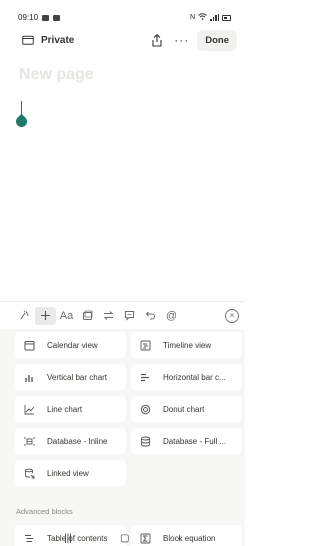 This screenshot has width=320, height=546. I want to click on gallery-notification-icon, so click(46, 17).